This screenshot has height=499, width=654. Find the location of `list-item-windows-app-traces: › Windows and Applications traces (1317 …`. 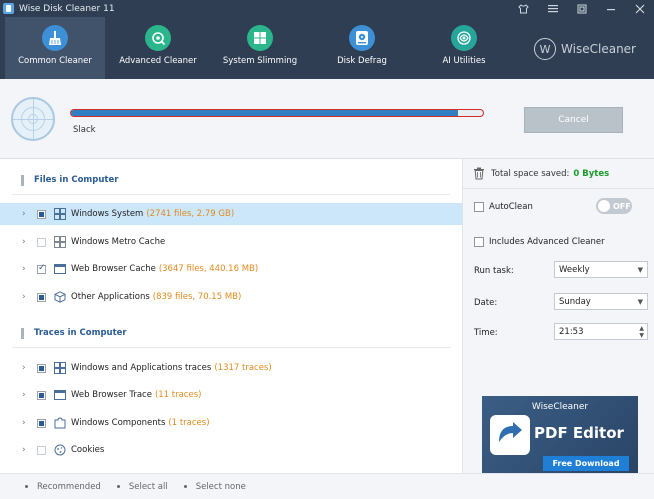

list-item-windows-app-traces: › Windows and Applications traces (1317 … is located at coordinates (231, 368).